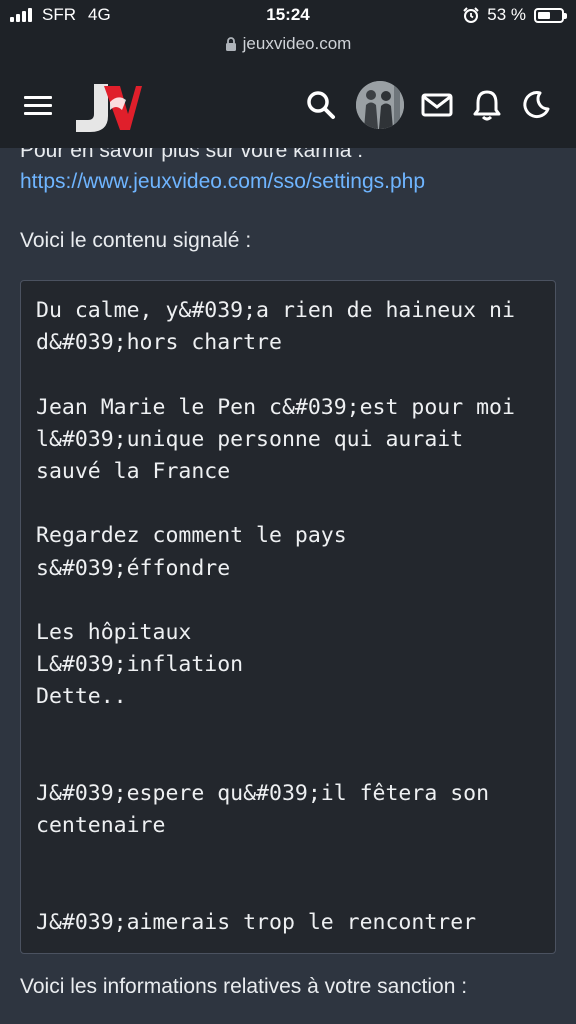  Describe the element at coordinates (288, 103) in the screenshot. I see `site-header` at that location.